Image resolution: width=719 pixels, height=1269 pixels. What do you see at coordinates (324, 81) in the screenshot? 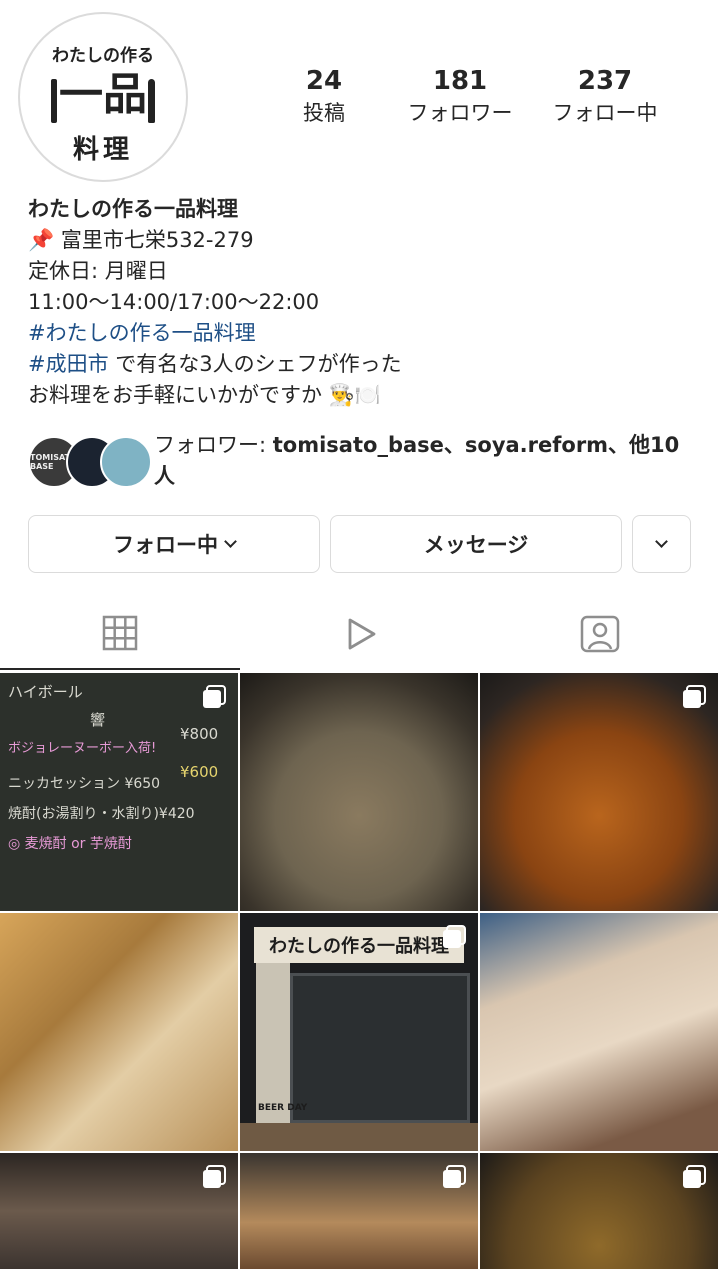
I see `posts-count: 24` at bounding box center [324, 81].